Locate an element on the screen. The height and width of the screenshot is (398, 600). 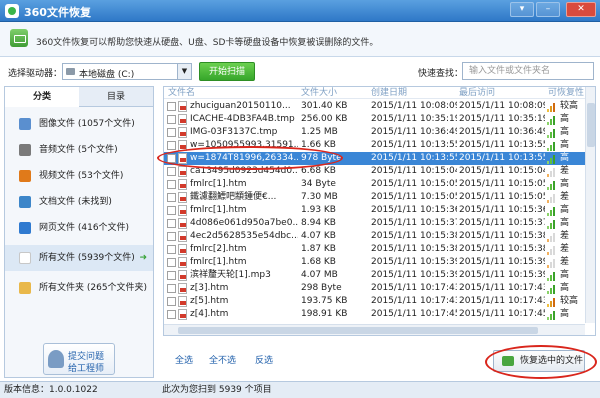
sidebar-item-all-folders: 所有文件夹 (265个文件夹) is located at coordinates (79, 288).